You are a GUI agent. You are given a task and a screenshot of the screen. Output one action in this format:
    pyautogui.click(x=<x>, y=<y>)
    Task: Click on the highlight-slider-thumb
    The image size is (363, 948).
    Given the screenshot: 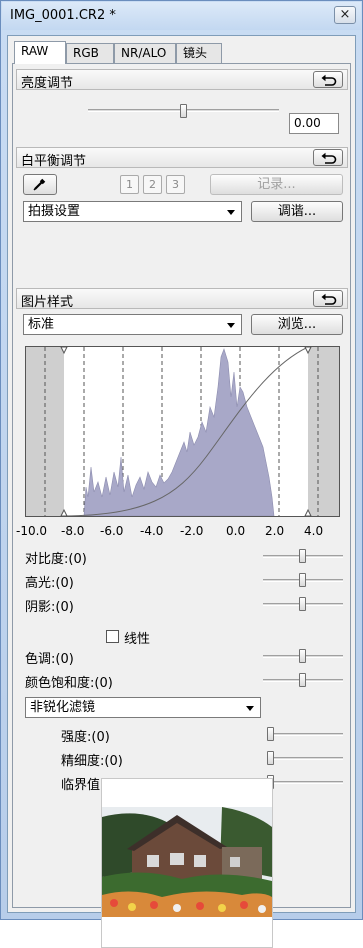 What is the action you would take?
    pyautogui.click(x=302, y=580)
    